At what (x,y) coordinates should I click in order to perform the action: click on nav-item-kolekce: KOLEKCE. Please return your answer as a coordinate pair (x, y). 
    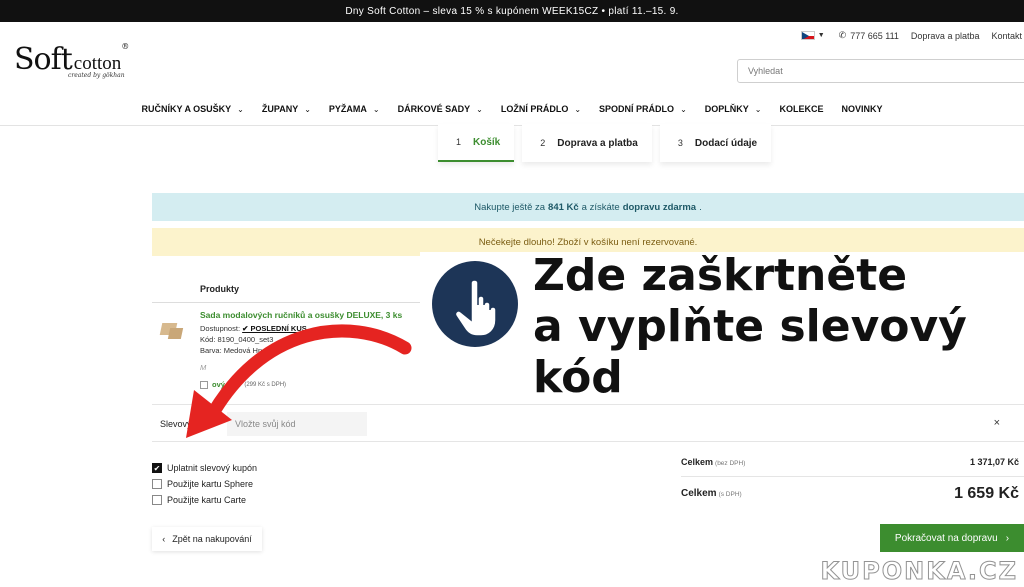
    Looking at the image, I should click on (801, 109).